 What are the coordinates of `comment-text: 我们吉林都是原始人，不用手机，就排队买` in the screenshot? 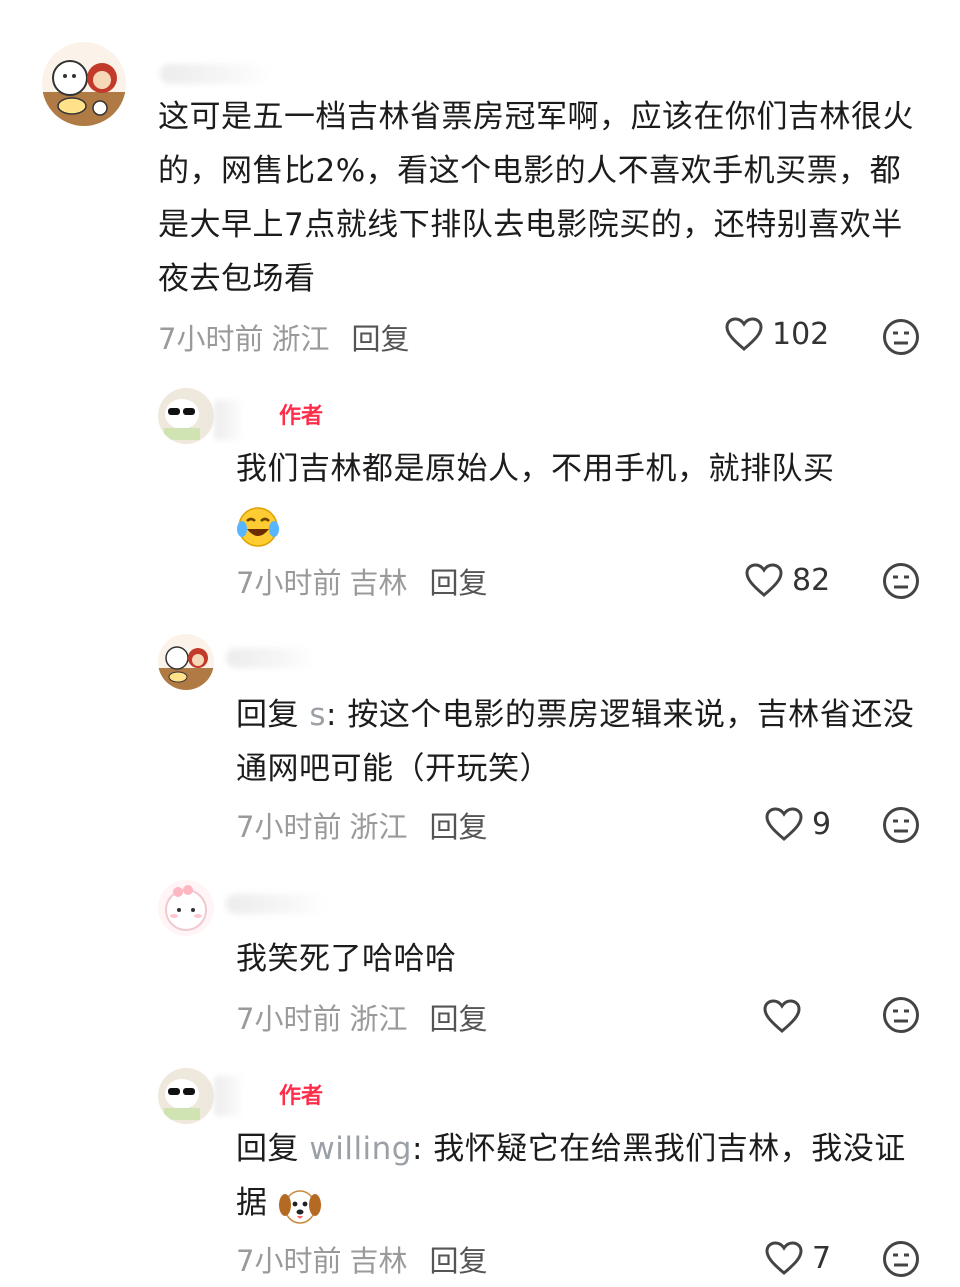 It's located at (566, 496).